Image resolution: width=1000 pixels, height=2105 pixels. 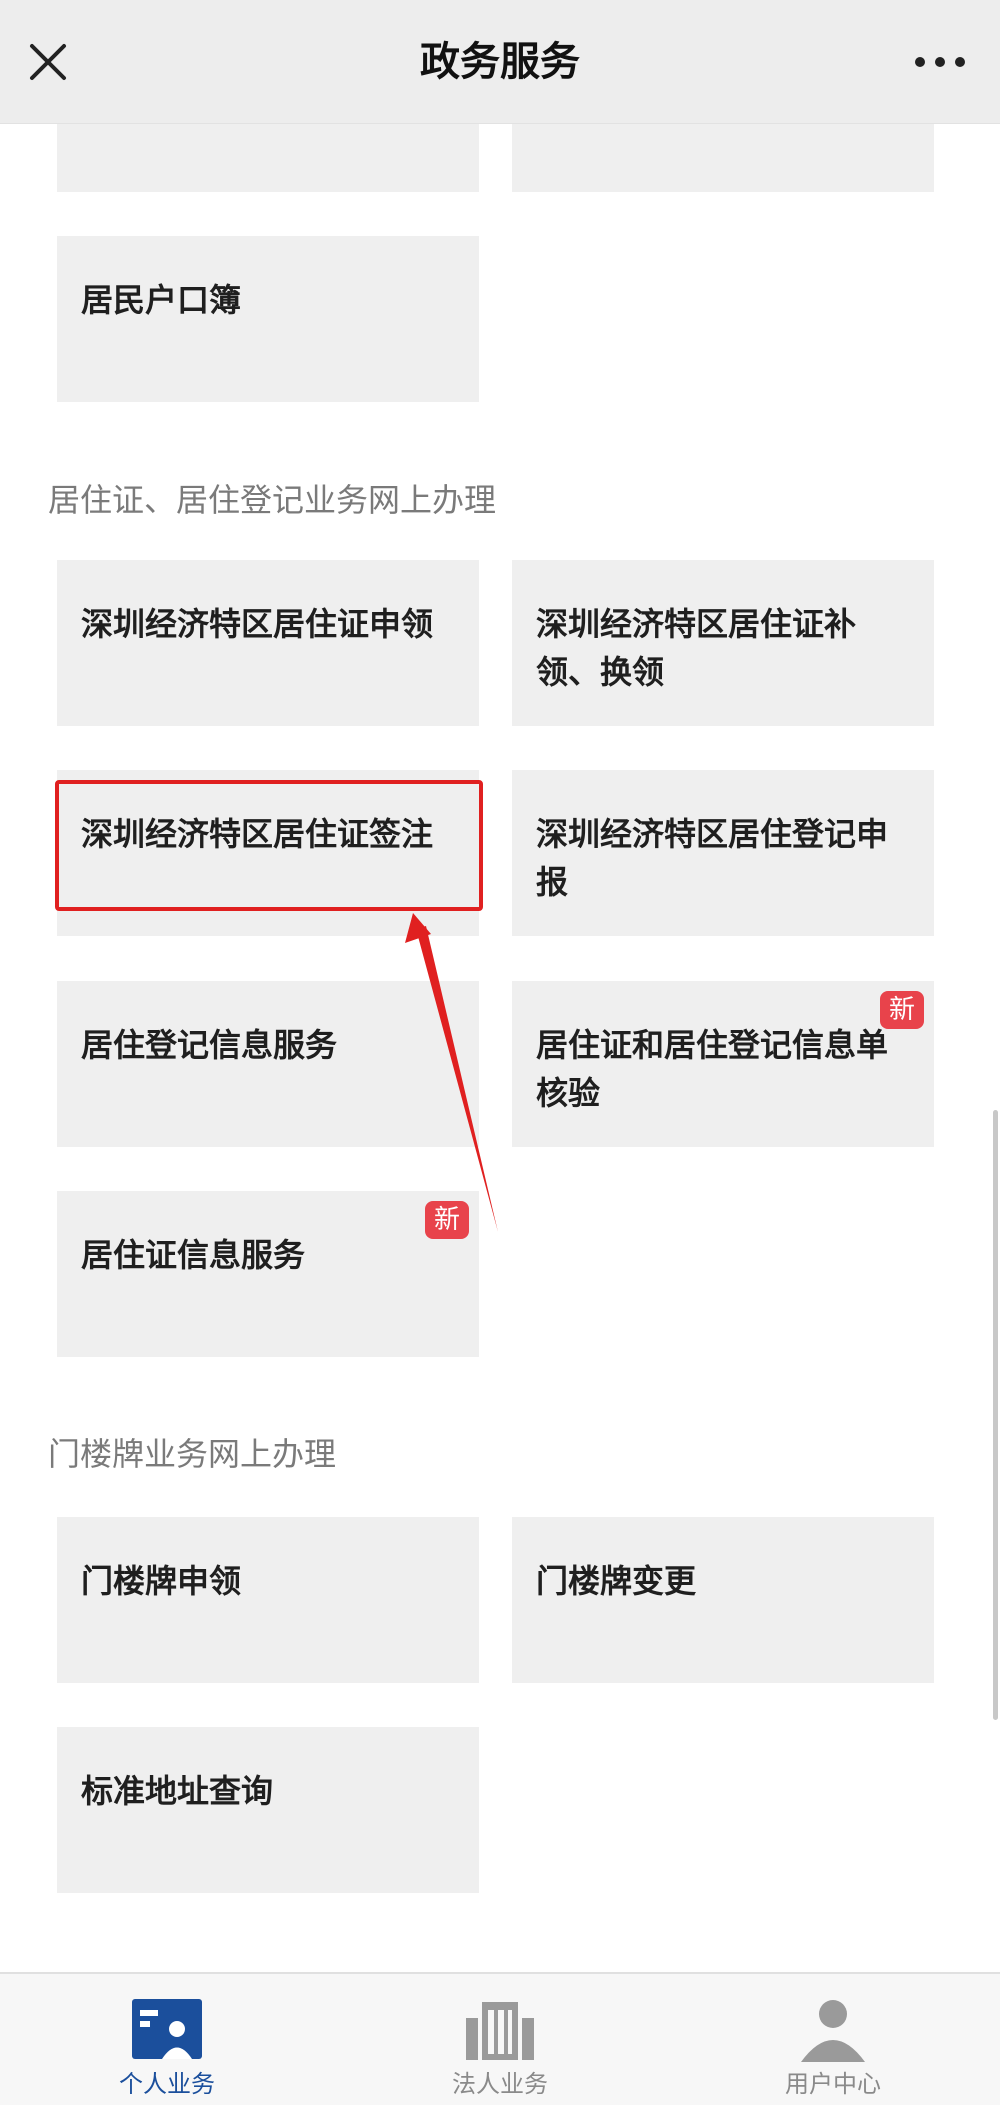 What do you see at coordinates (940, 62) in the screenshot?
I see `more-icon` at bounding box center [940, 62].